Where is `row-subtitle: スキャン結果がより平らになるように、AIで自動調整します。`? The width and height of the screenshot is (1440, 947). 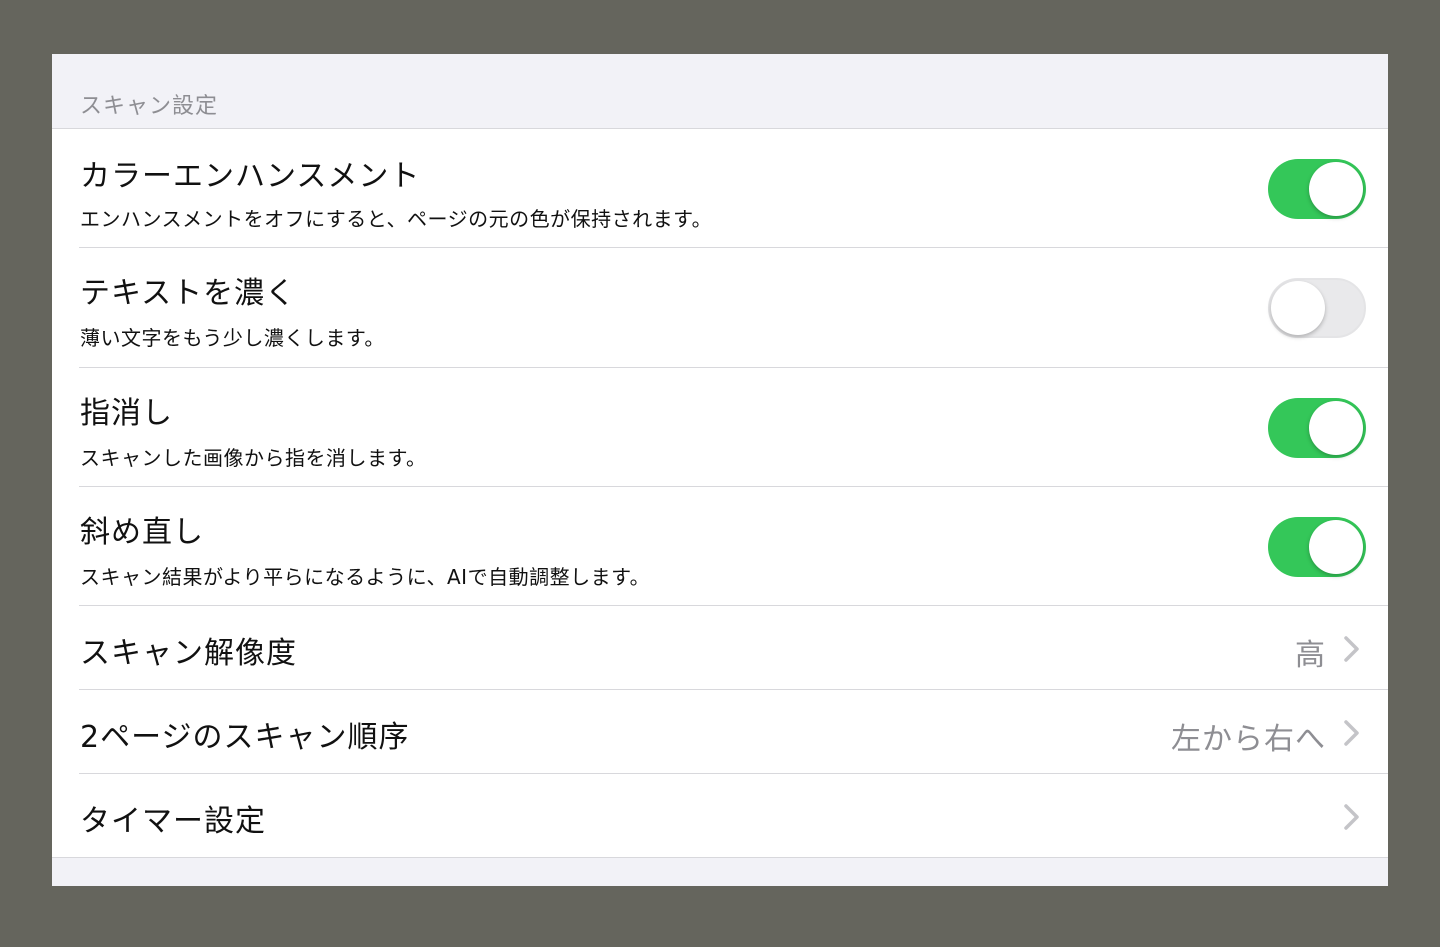
row-subtitle: スキャン結果がより平らになるように、AIで自動調整します。 is located at coordinates (365, 577).